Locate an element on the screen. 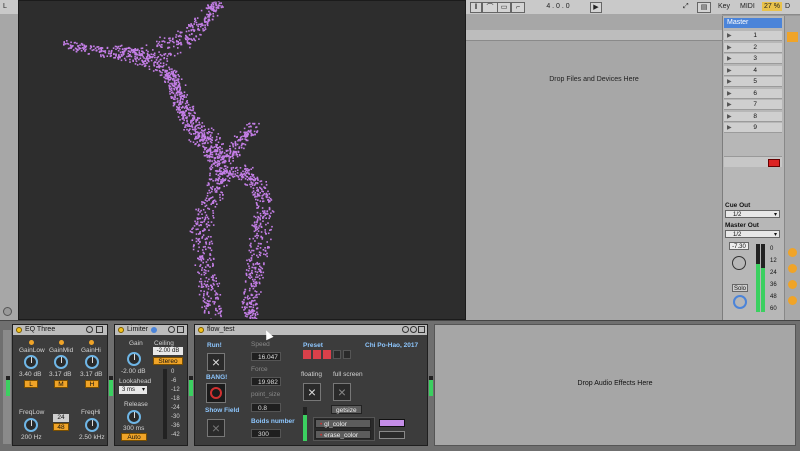 This screenshot has width=800, height=451. sends-toggle-icon is located at coordinates (792, 252).